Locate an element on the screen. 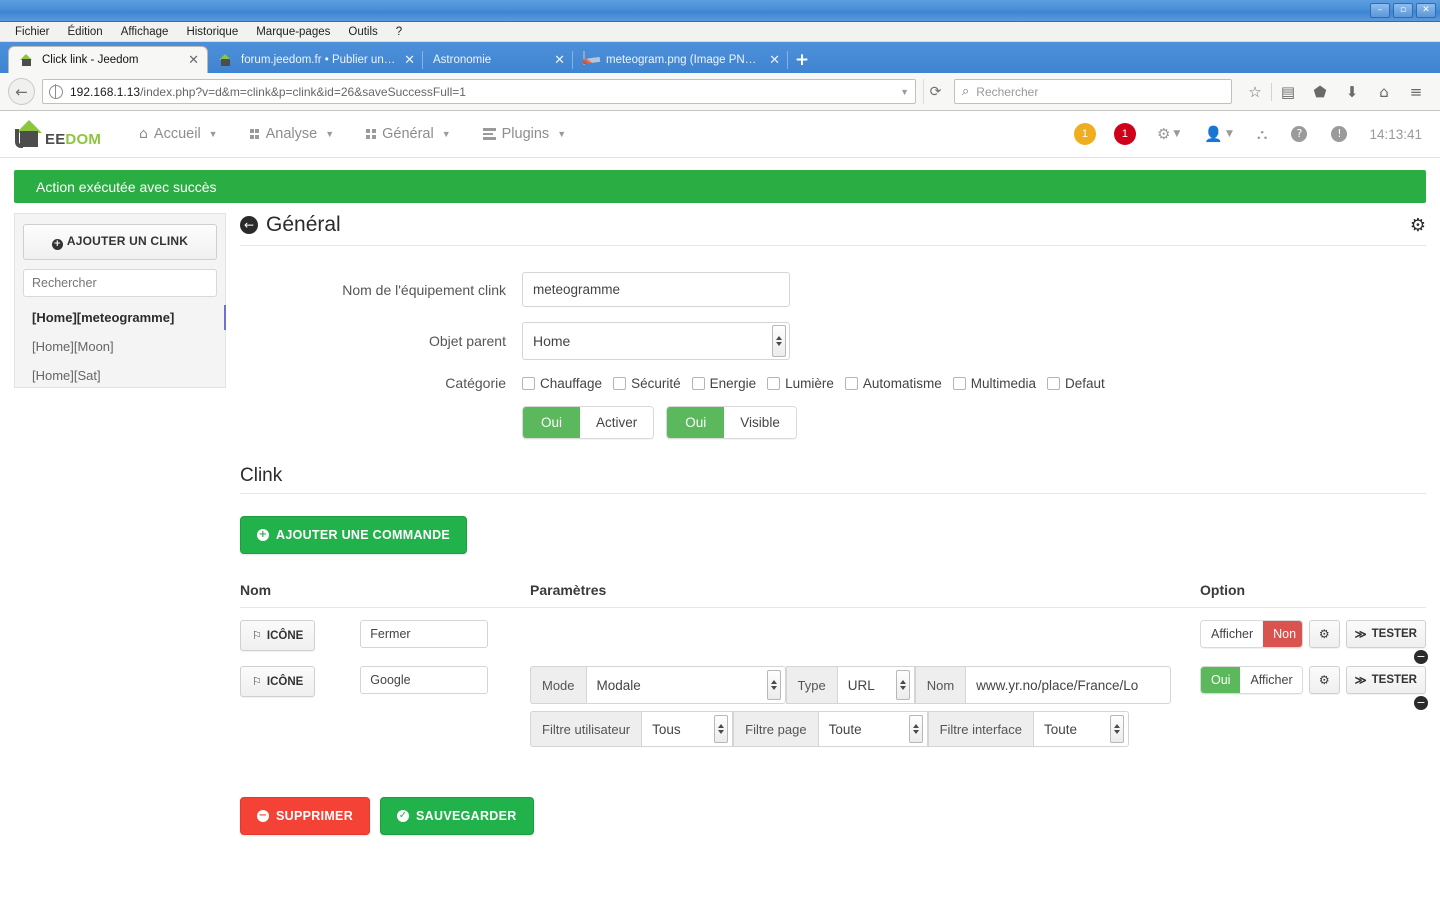  menu-item-historique: Historique is located at coordinates (212, 32).